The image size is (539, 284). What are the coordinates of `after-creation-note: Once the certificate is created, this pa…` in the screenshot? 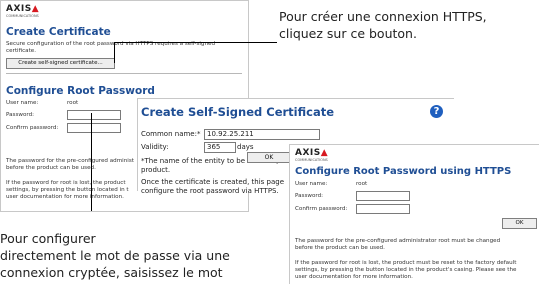 It's located at (212, 187).